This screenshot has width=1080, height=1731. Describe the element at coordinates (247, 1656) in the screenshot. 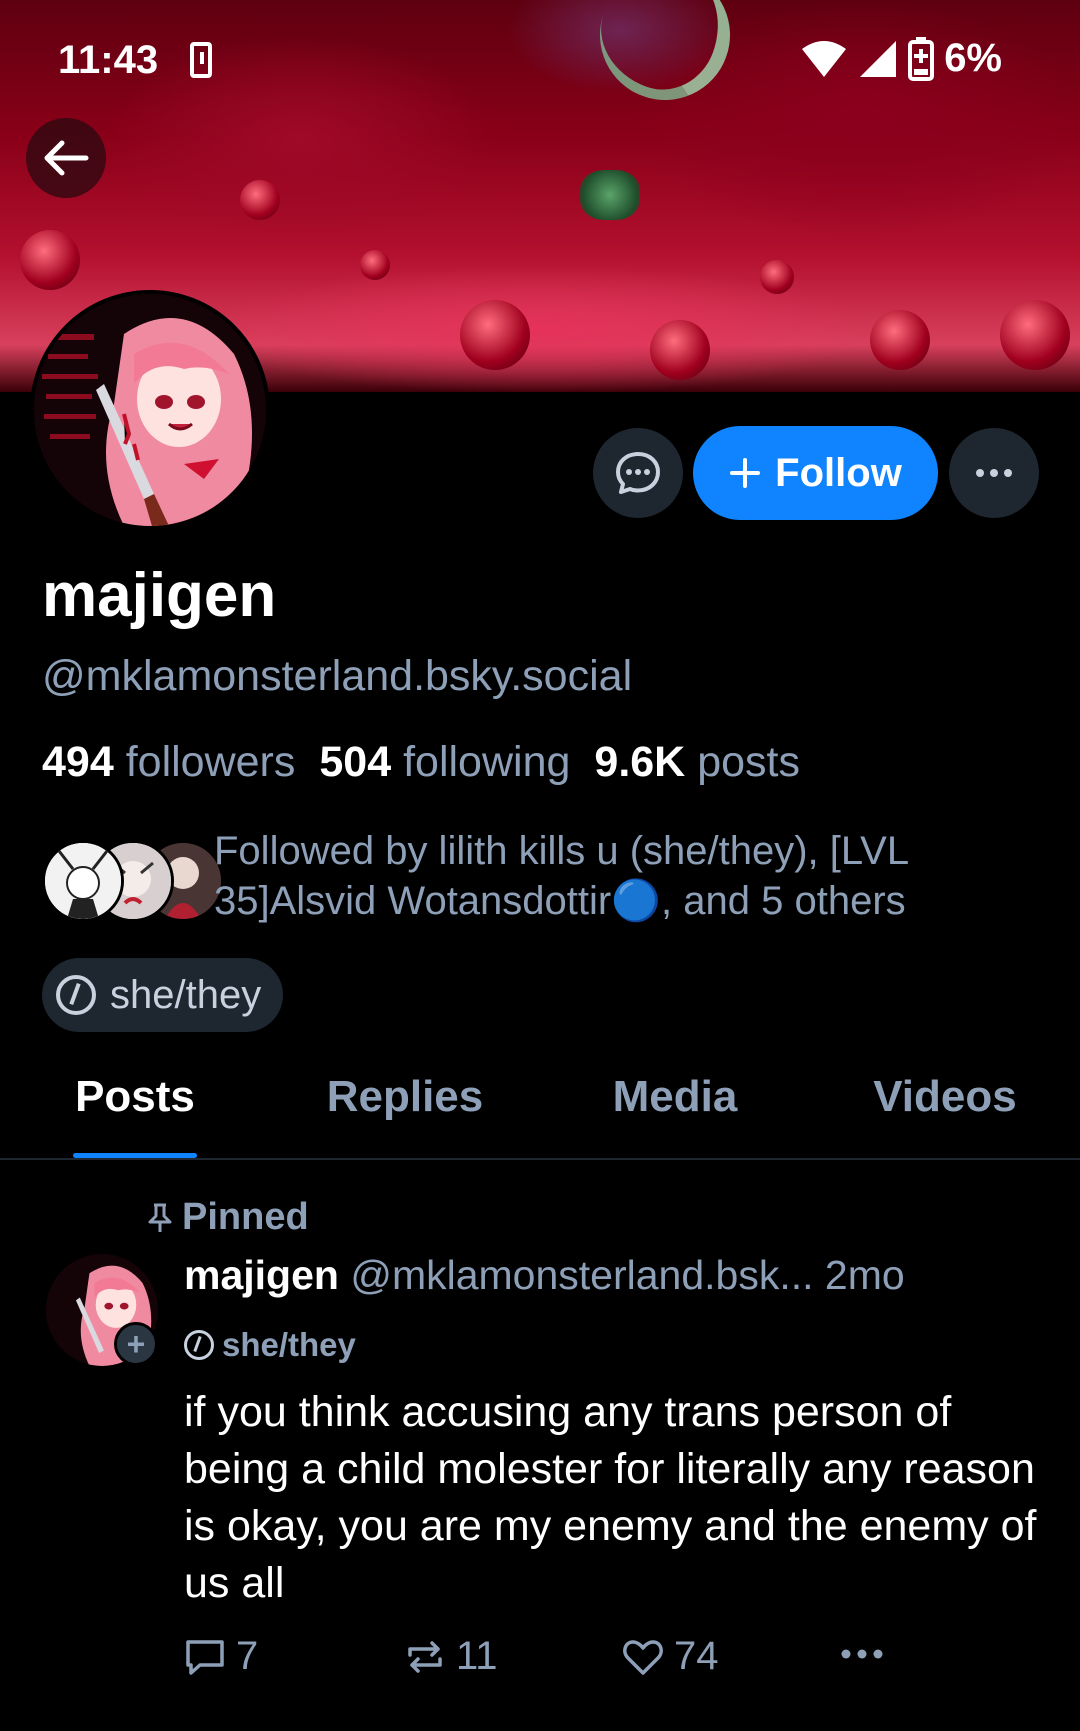

I see `reply-count: 7` at that location.